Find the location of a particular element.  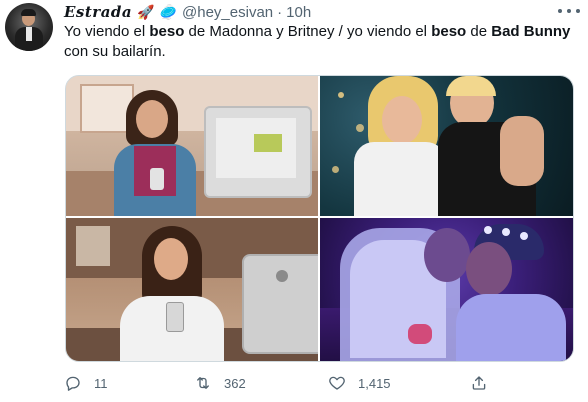

tweet-timestamp: 10h is located at coordinates (298, 12).